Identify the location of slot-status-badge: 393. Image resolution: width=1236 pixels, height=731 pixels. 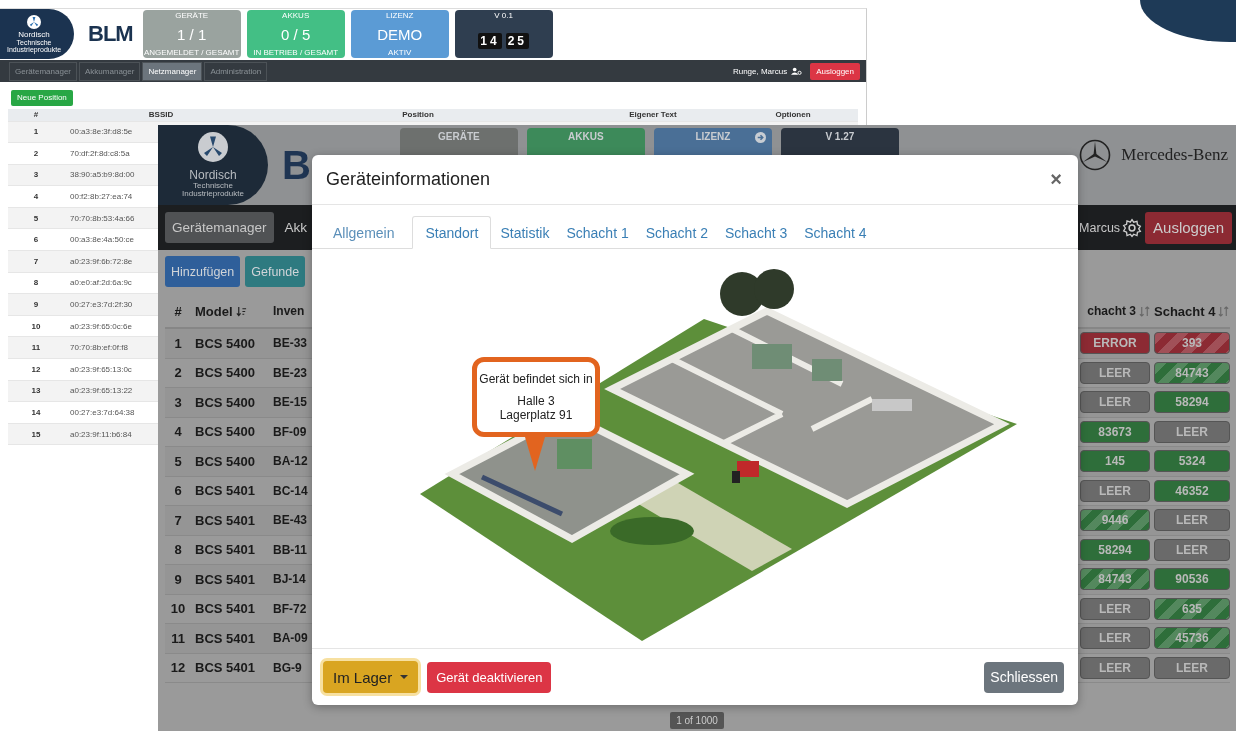
(1192, 343).